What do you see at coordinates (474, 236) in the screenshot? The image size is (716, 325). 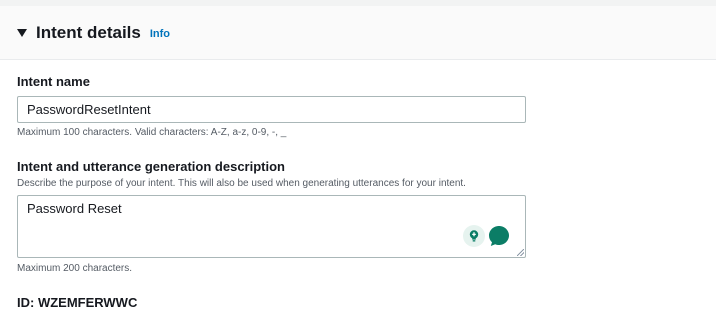 I see `lightbulb-icon` at bounding box center [474, 236].